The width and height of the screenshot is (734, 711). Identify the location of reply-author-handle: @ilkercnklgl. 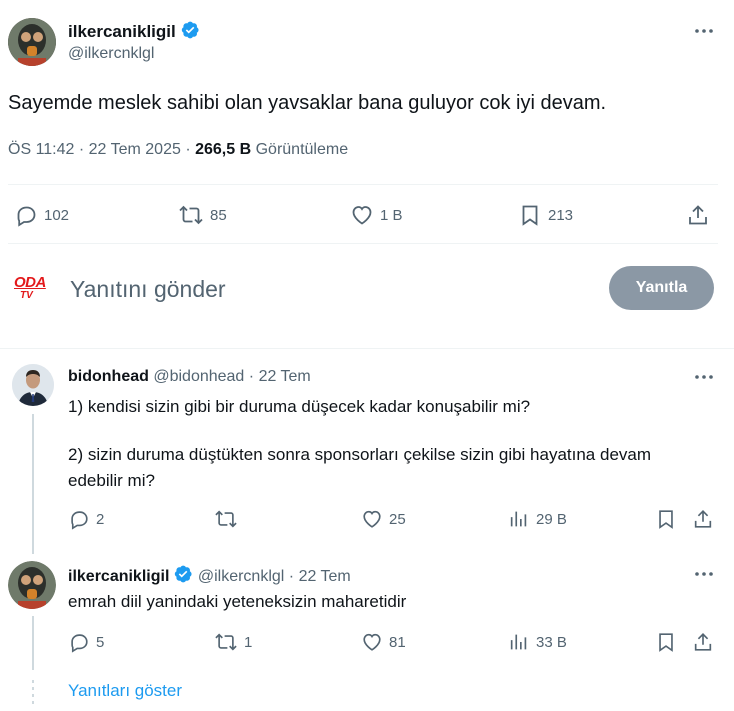
(241, 576).